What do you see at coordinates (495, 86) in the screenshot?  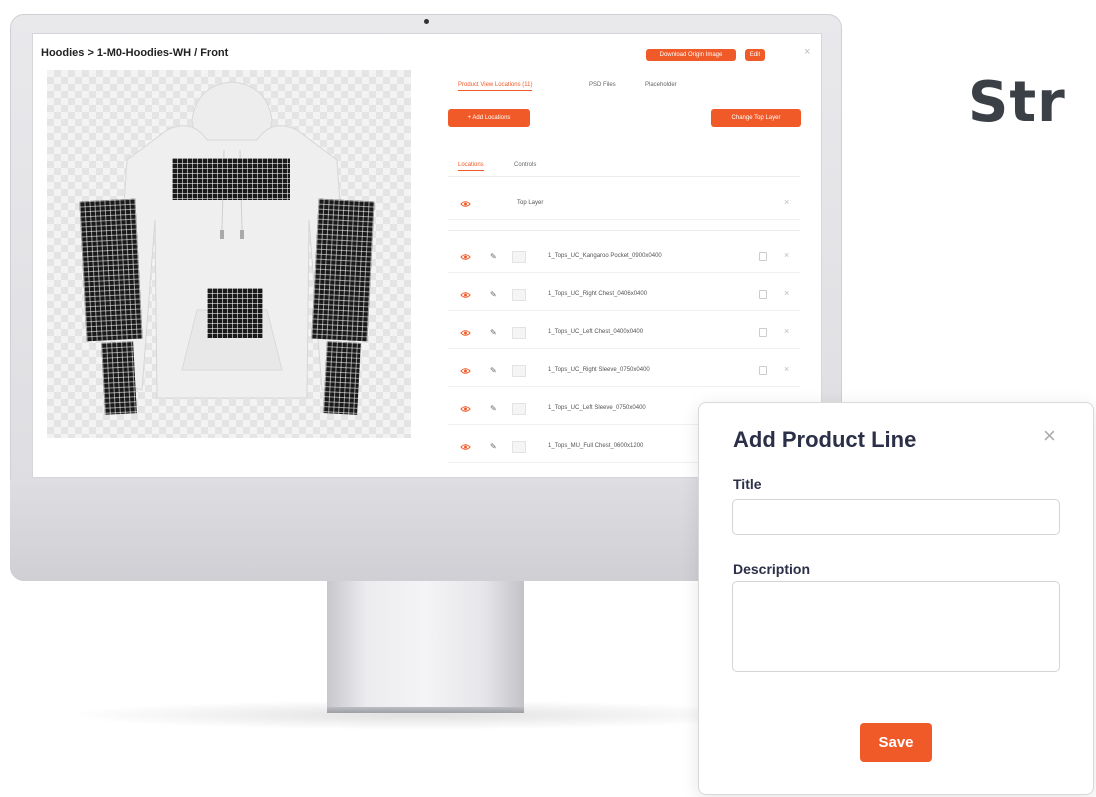 I see `tab-product-view-locations: Product View Locations (11)` at bounding box center [495, 86].